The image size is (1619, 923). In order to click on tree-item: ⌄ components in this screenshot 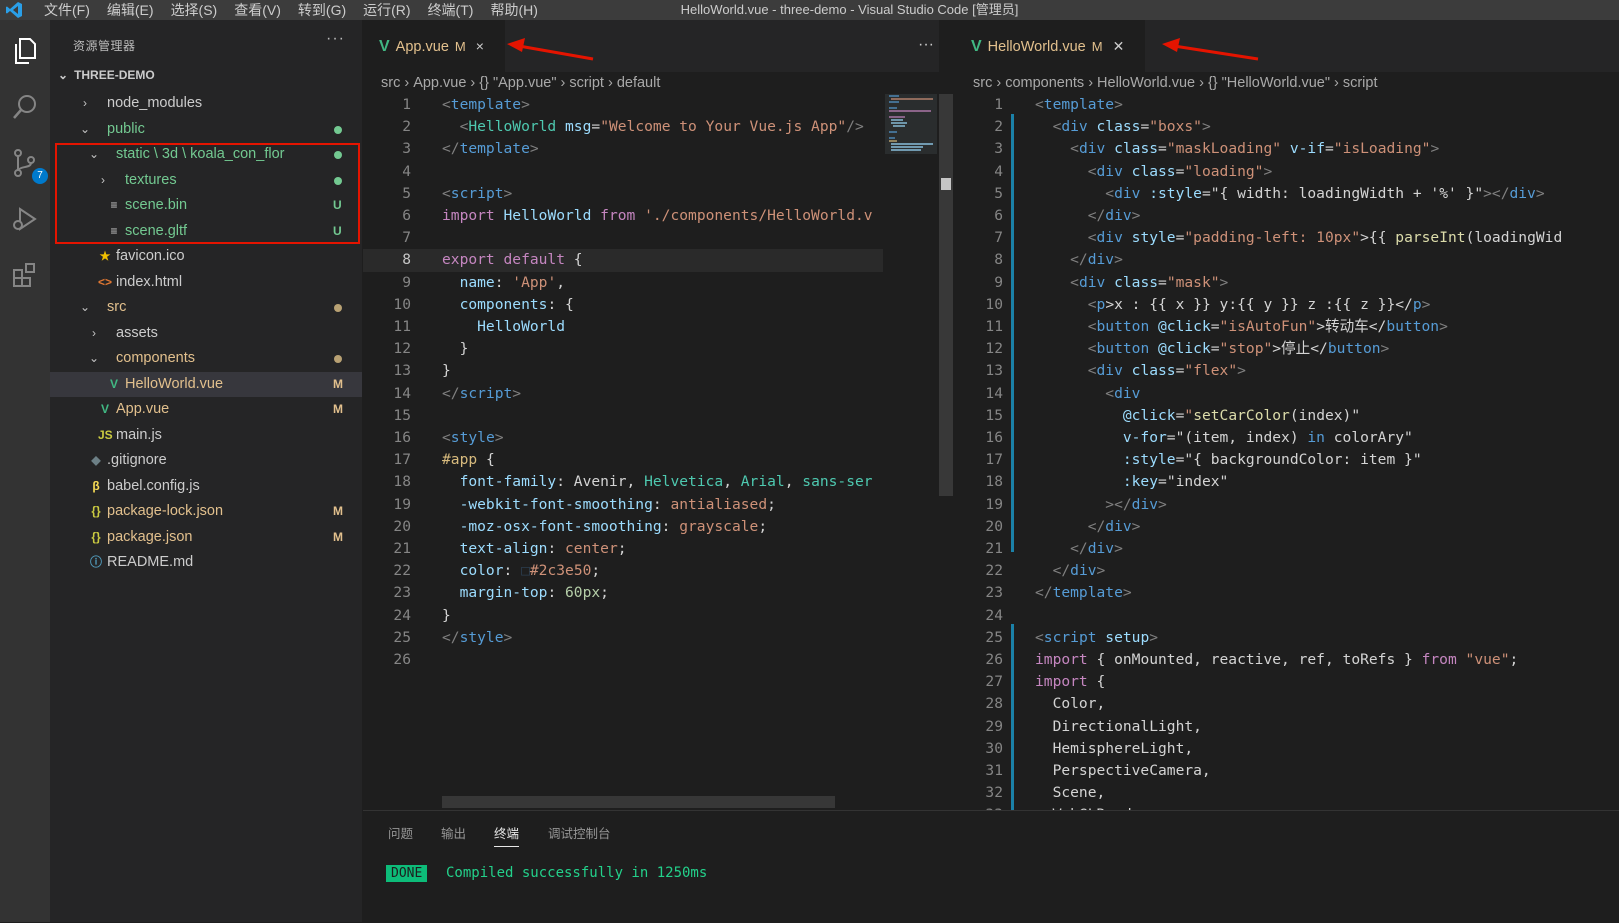, I will do `click(206, 358)`.